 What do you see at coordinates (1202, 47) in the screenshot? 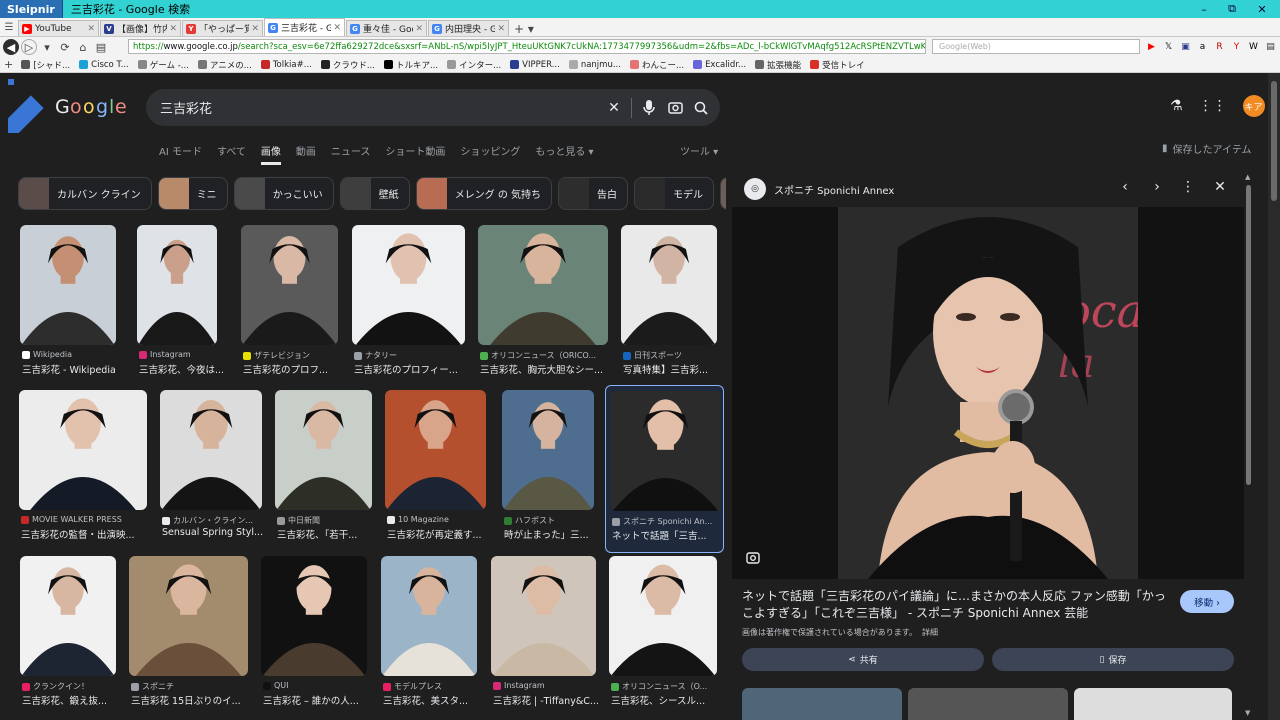
I see `amazon-ext-icon: a` at bounding box center [1202, 47].